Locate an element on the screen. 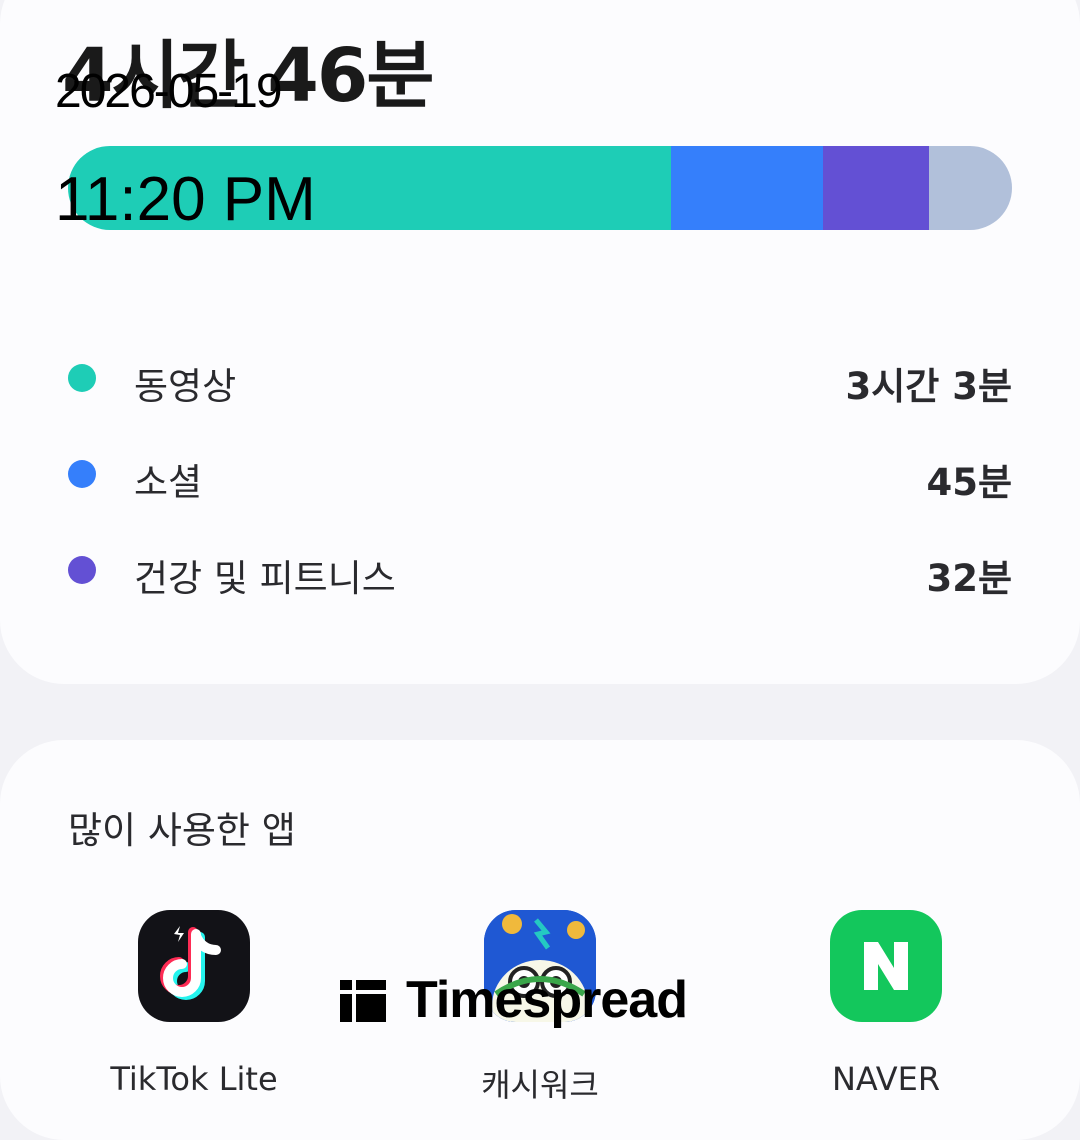 This screenshot has height=1140, width=1080. legend-value: 45분 is located at coordinates (969, 482).